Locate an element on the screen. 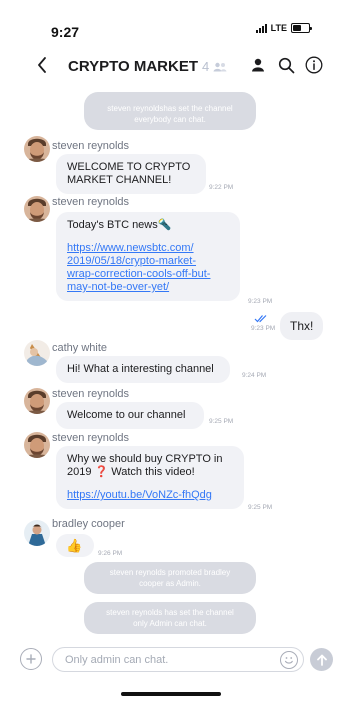  message-bubble: Welcome to our channel is located at coordinates (130, 415).